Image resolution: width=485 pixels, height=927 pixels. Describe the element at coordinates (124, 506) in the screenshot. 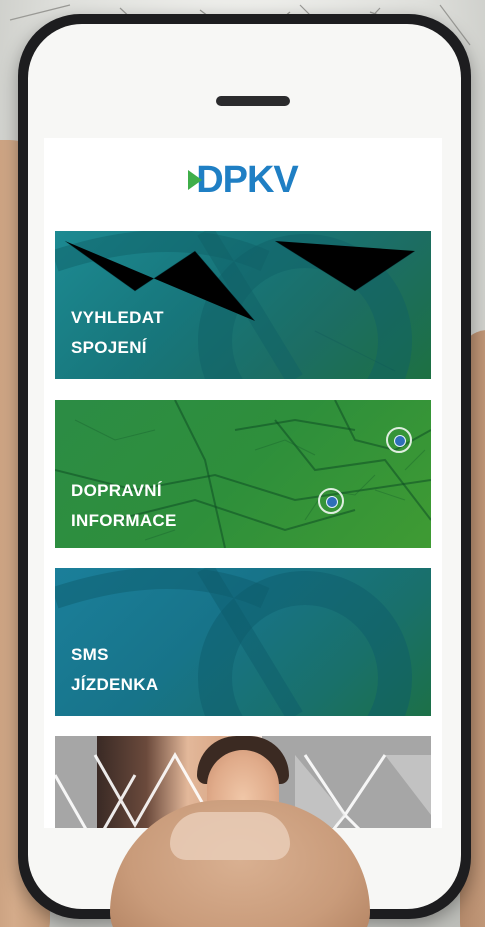

I see `tile-label: DOPRAVNÍ INFORMACE` at that location.